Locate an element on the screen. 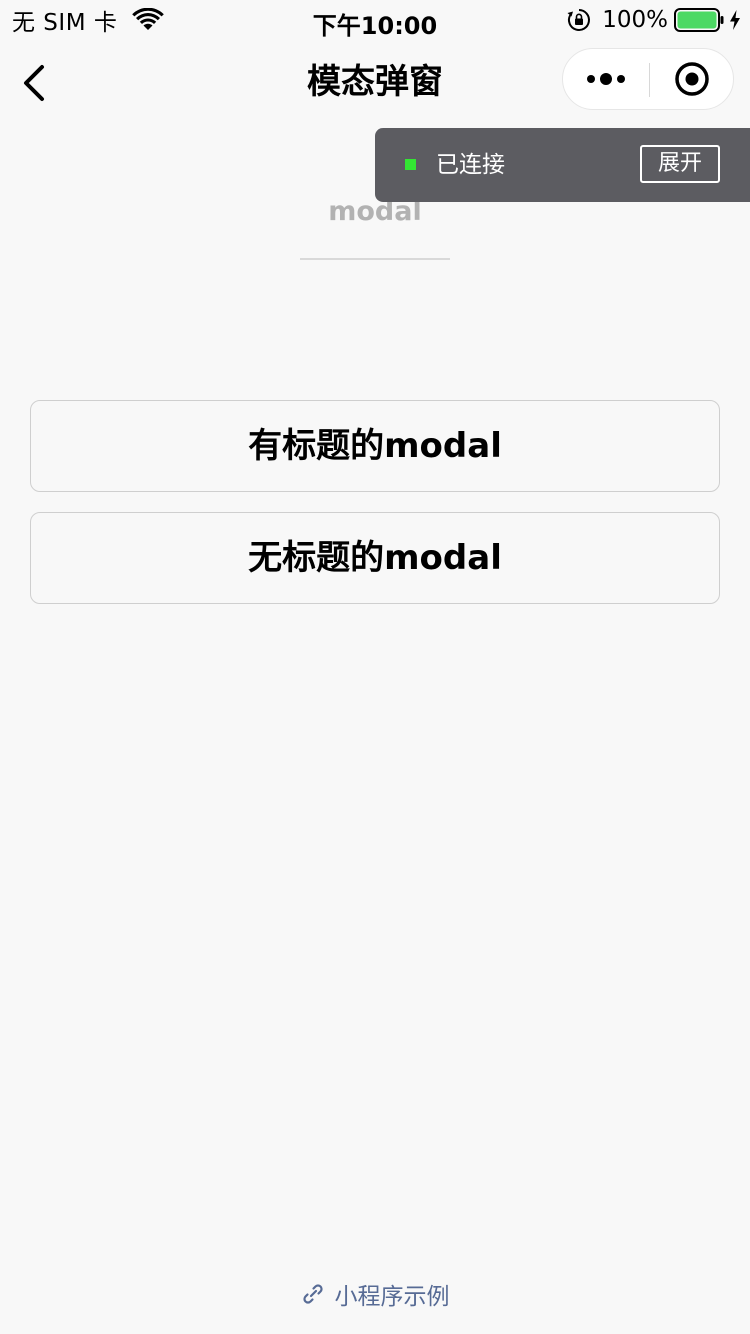  status-bar: 无 SIM 卡 下午10:00 100% is located at coordinates (375, 20).